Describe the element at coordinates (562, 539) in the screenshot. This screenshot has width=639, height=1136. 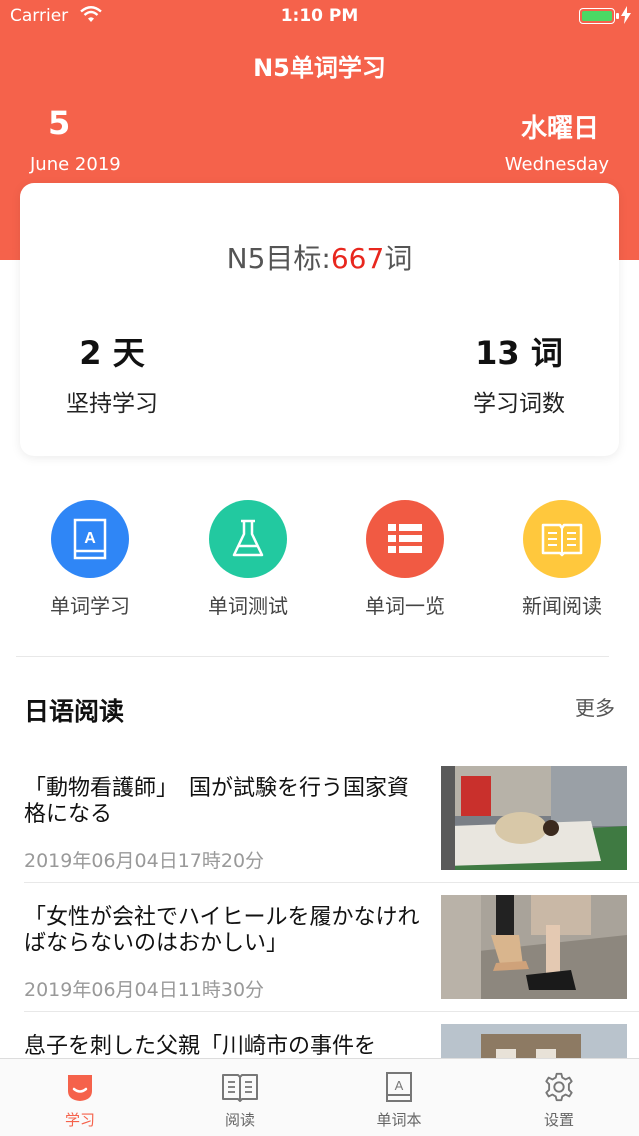
I see `open-book-icon` at that location.